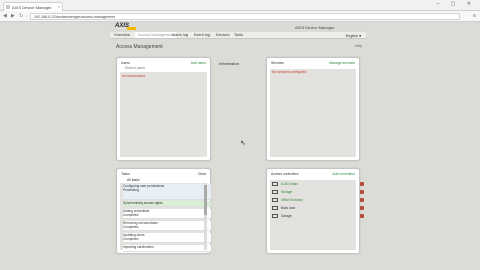  Describe the element at coordinates (285, 174) in the screenshot. I see `controllers-panel-header: Access controllers` at that location.